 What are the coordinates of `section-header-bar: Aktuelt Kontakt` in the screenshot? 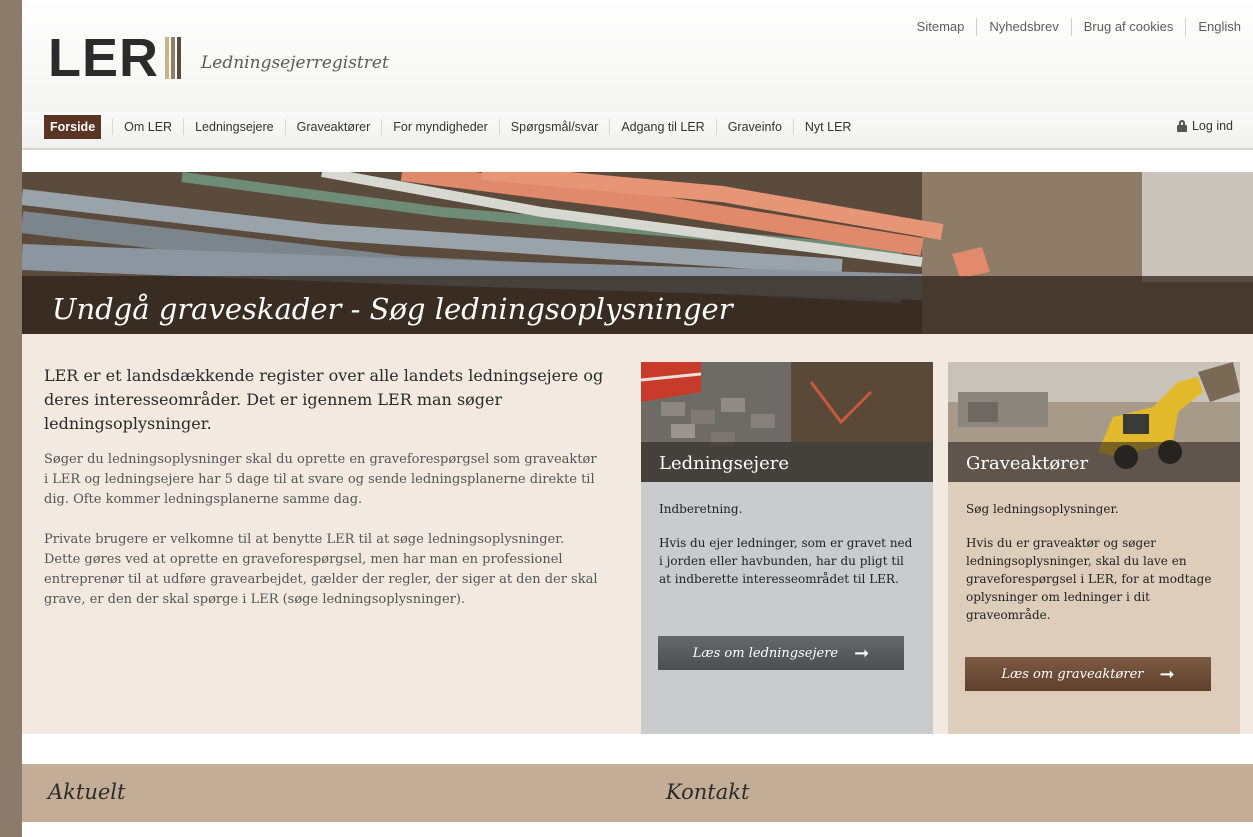 It's located at (637, 793).